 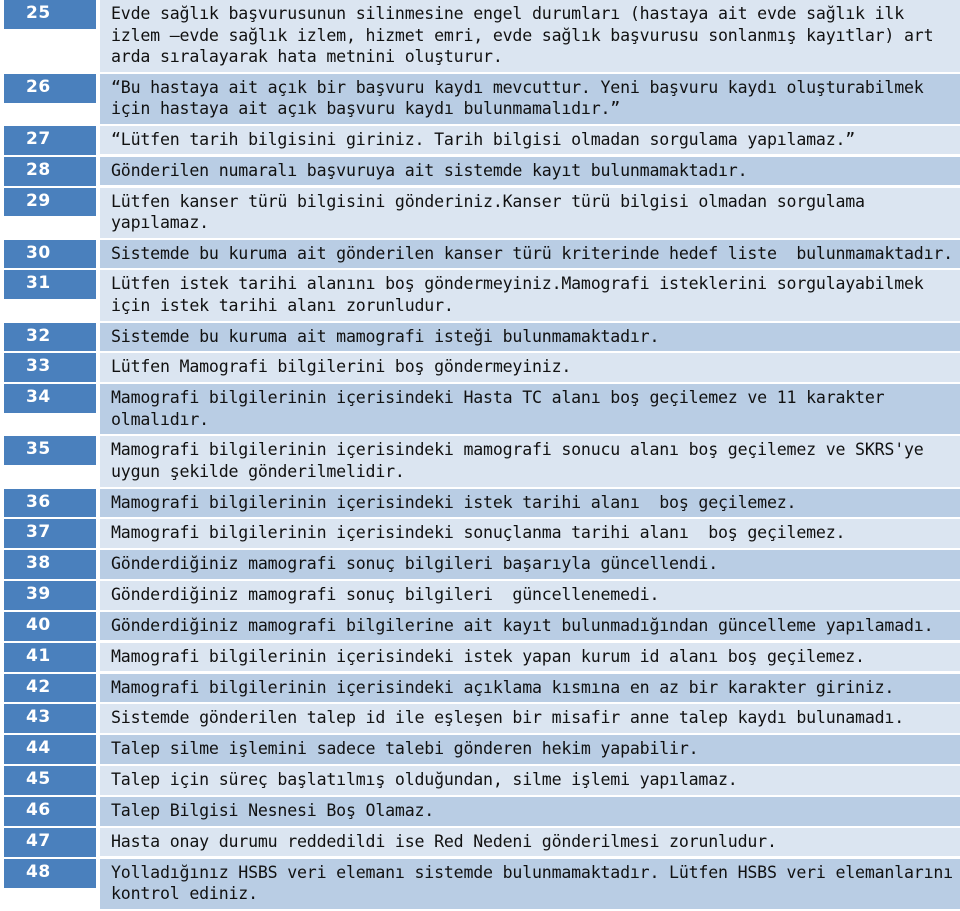 I want to click on error-code-value: 25, so click(x=50, y=14).